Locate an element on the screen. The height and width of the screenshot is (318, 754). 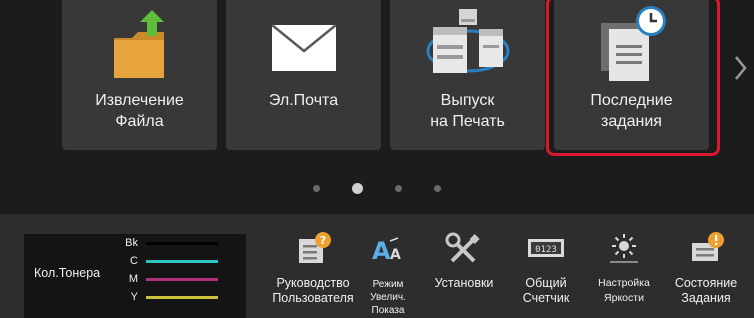
recent-jobs-icon is located at coordinates (631, 45).